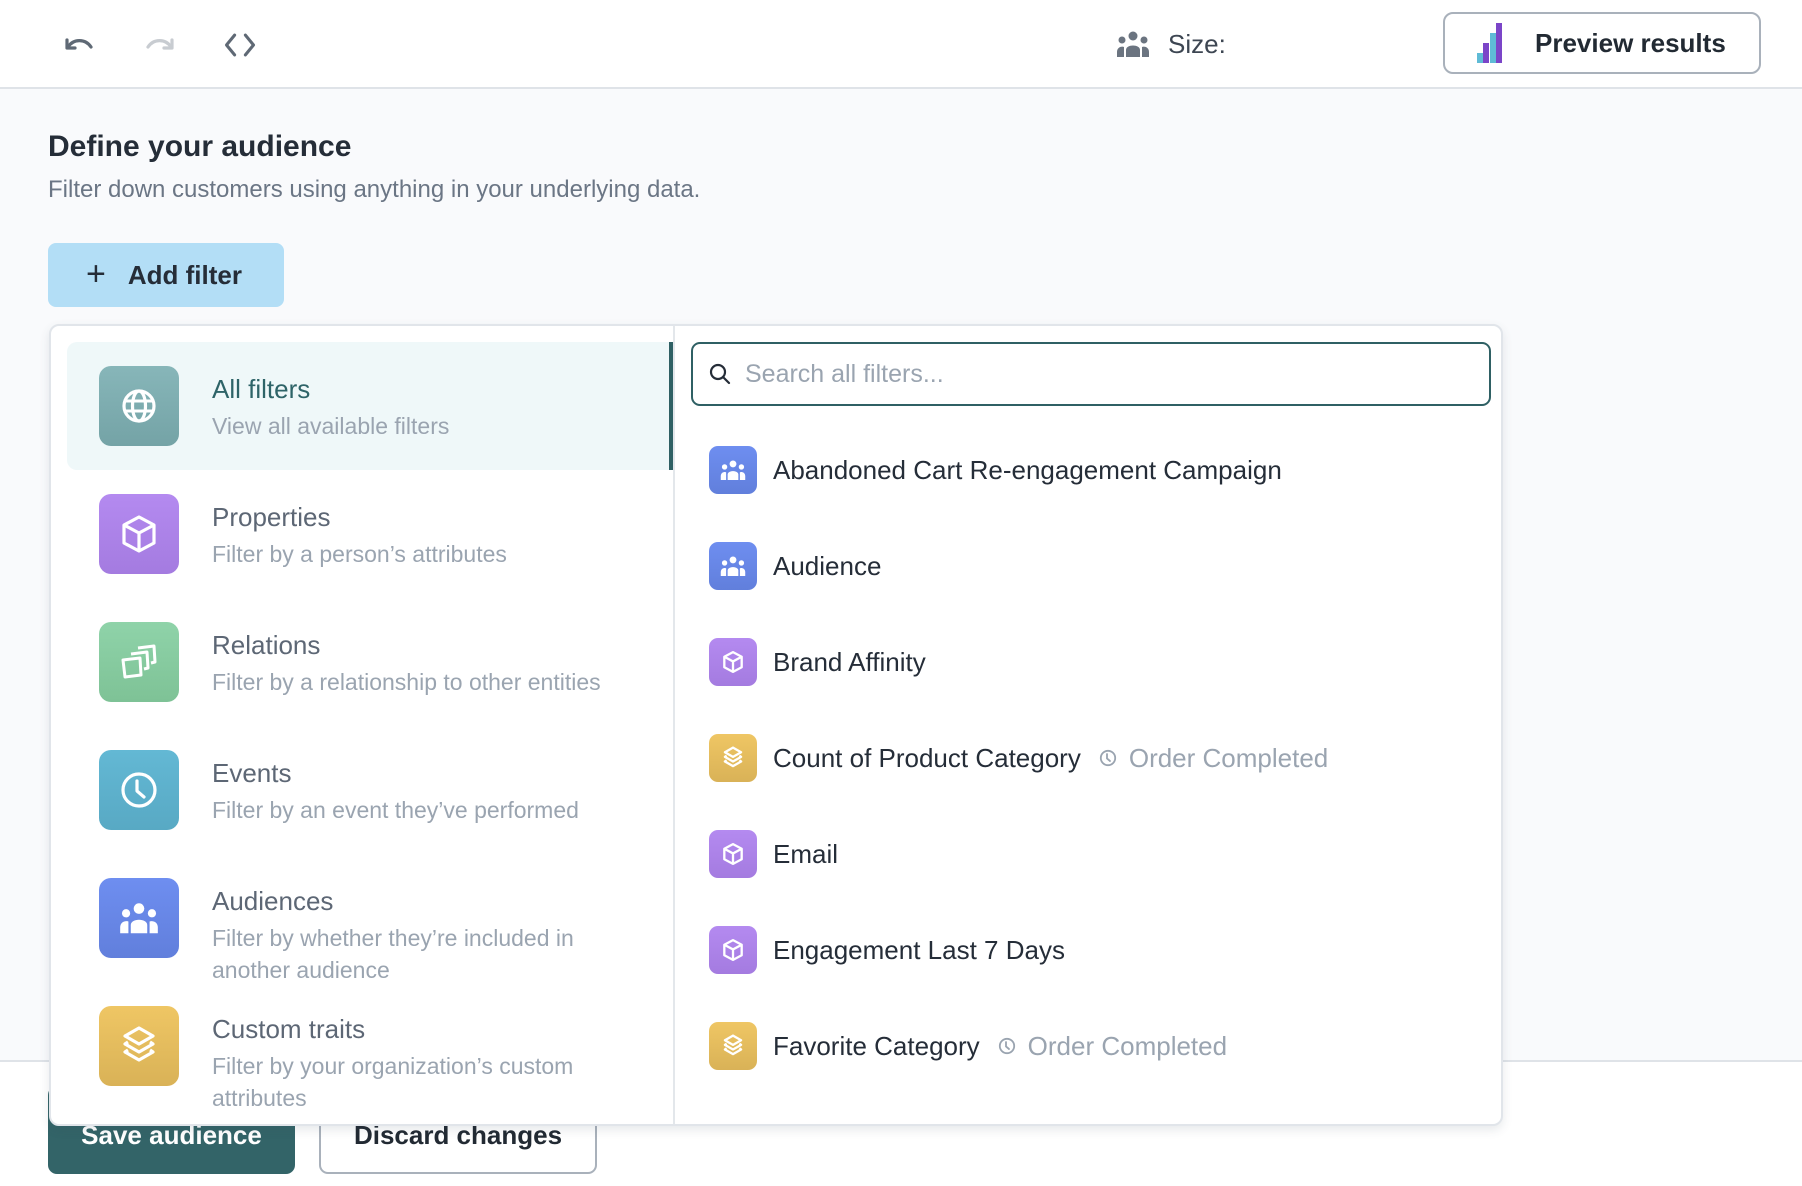 The width and height of the screenshot is (1802, 1186). Describe the element at coordinates (919, 949) in the screenshot. I see `filter-name: Engagement Last 7 Days` at that location.